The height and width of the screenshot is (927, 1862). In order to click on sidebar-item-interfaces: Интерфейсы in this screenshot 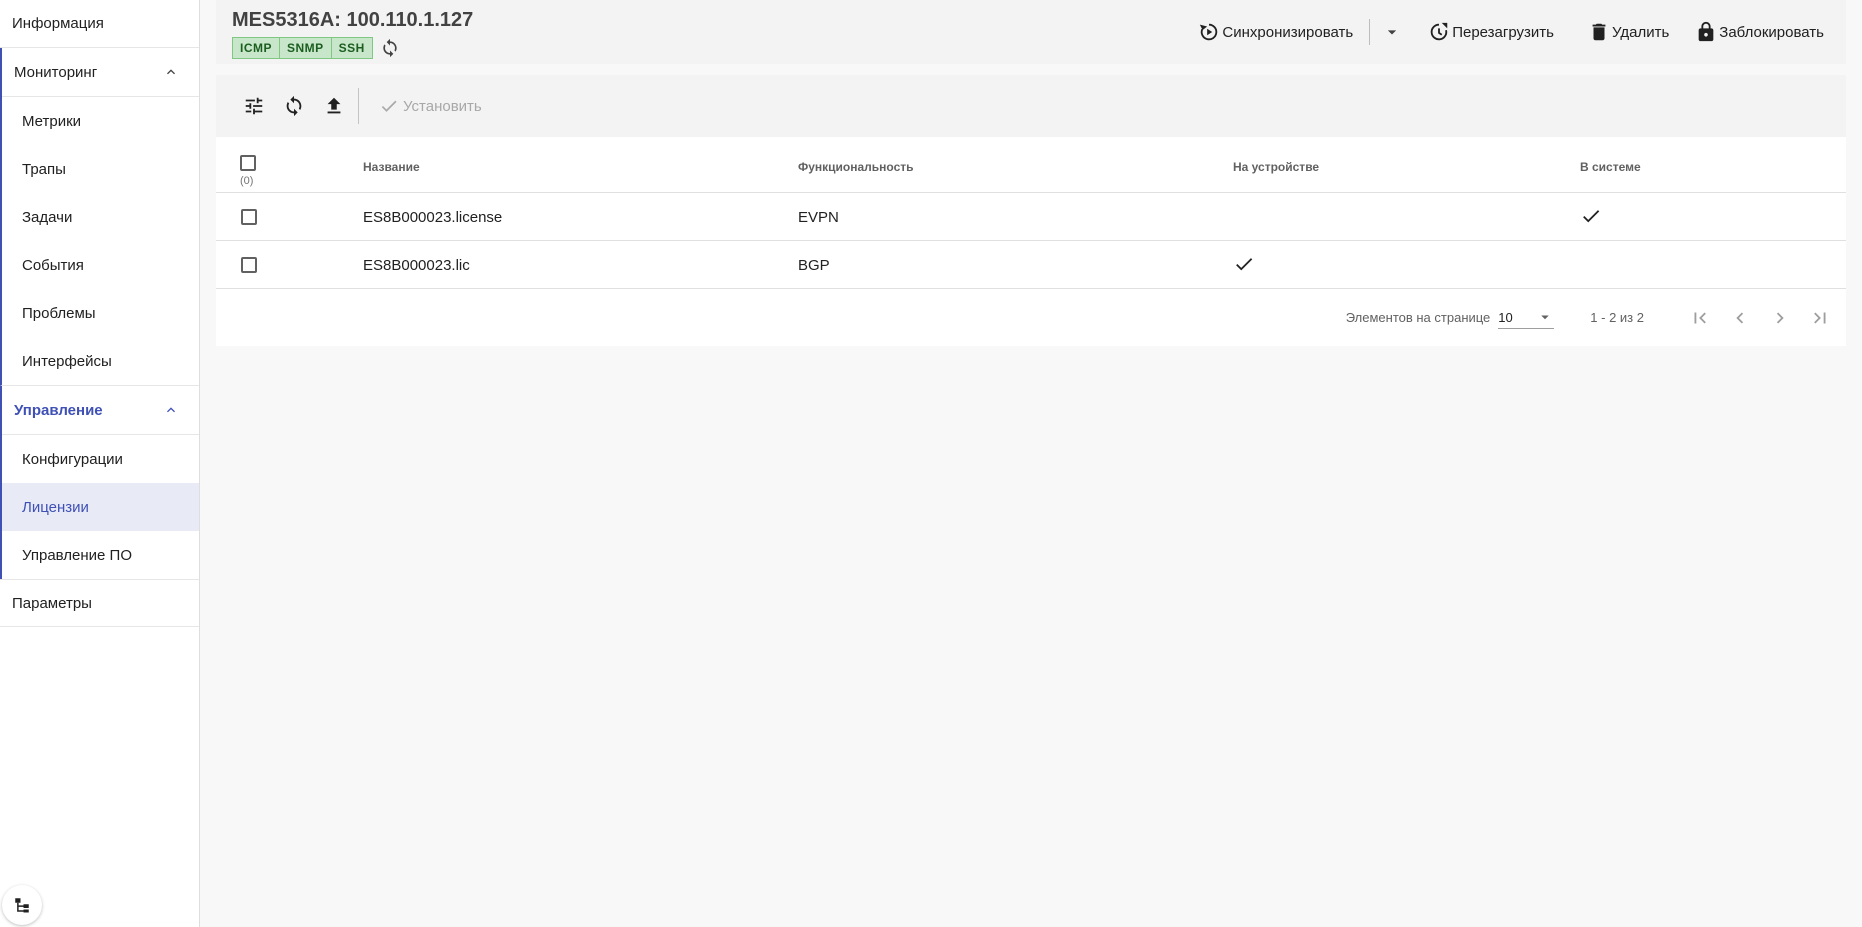, I will do `click(100, 361)`.